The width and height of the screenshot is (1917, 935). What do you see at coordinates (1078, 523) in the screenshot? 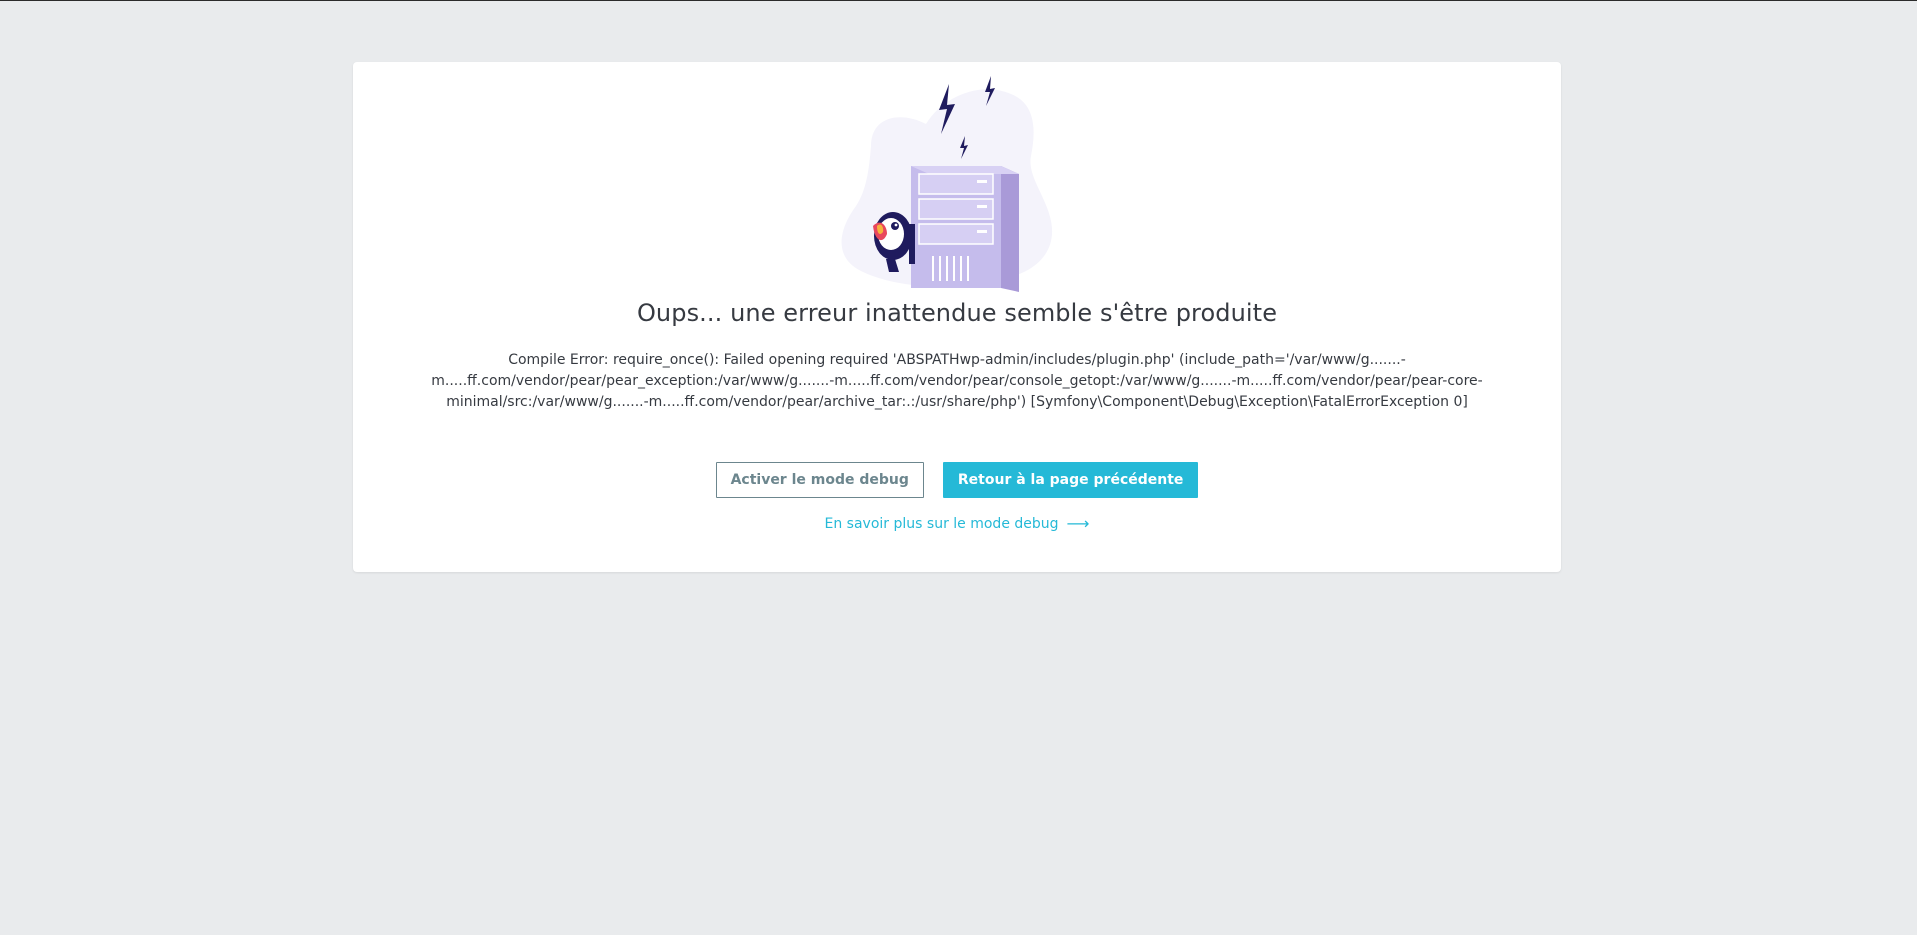
I see `arrow-right-icon: ⟶` at bounding box center [1078, 523].